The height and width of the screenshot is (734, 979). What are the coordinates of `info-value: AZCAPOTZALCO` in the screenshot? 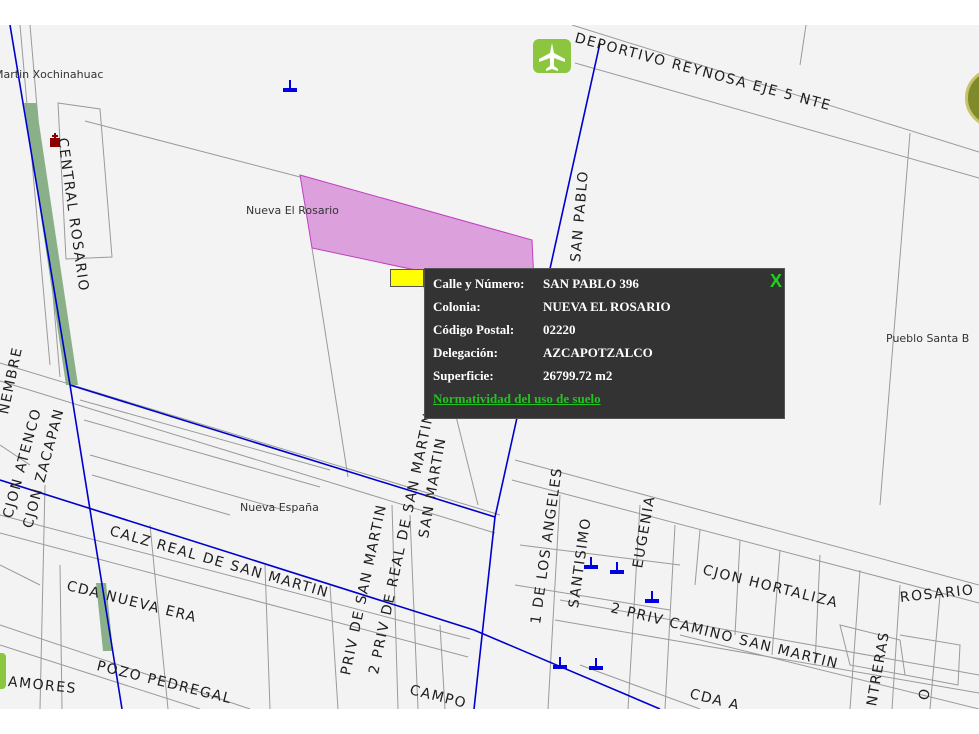 It's located at (598, 352).